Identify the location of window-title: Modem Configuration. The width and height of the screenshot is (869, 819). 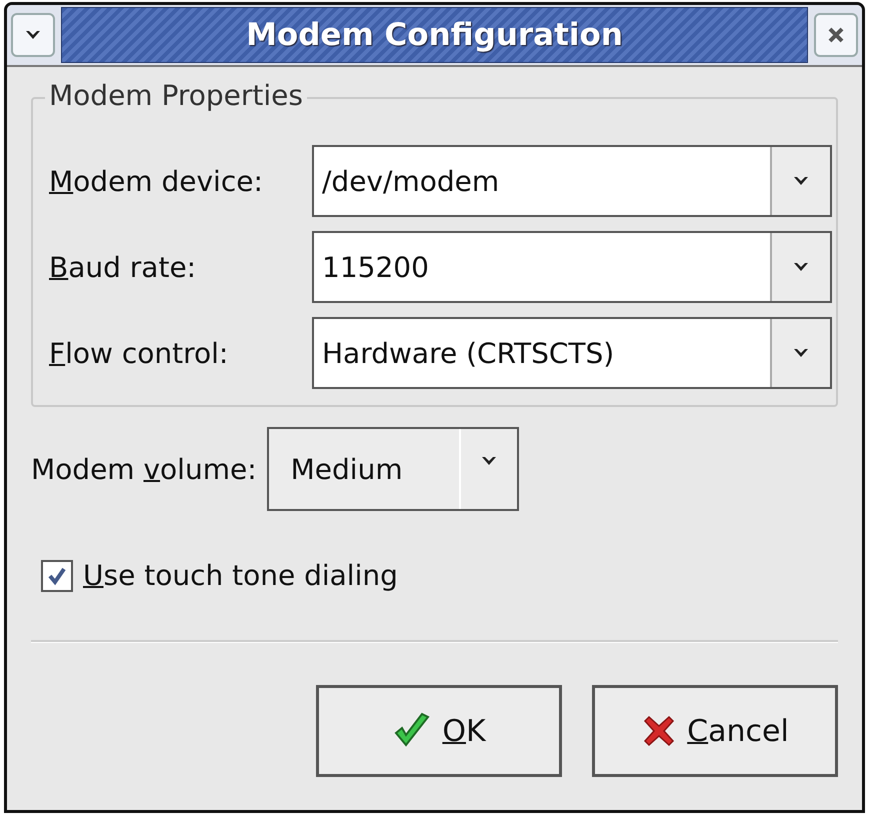
(434, 35).